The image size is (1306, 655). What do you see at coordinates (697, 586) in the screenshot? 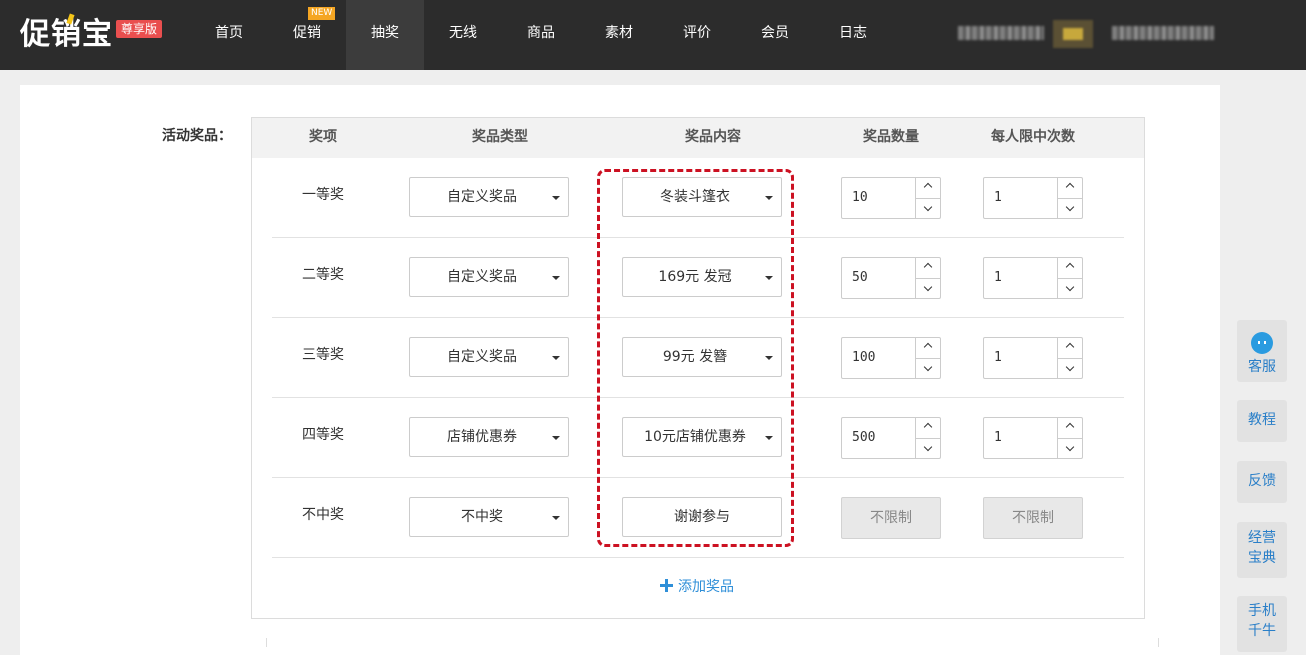
I see `add-prize-button: 添加奖品` at bounding box center [697, 586].